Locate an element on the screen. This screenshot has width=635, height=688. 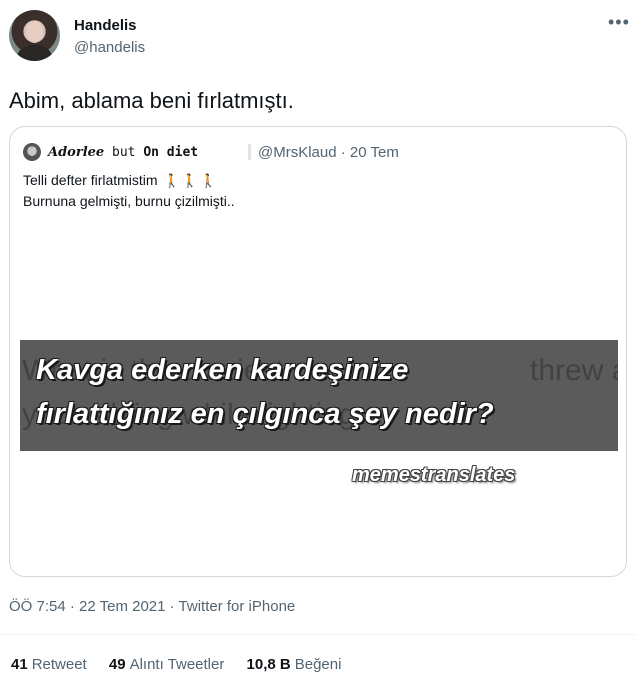
quoted-display-name: Adorlee but On diet is located at coordinates (123, 152).